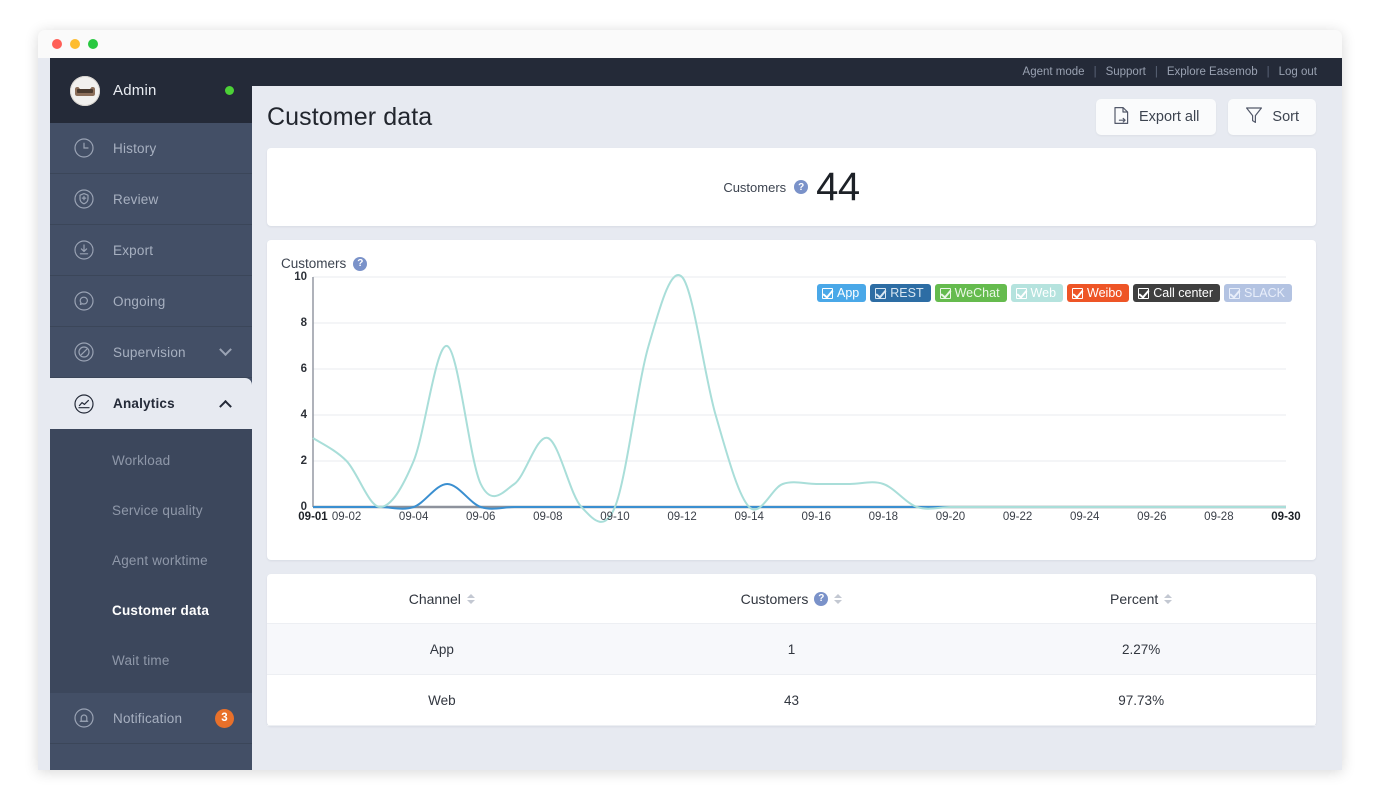 This screenshot has width=1380, height=810. I want to click on export-all-button: Export all, so click(1156, 117).